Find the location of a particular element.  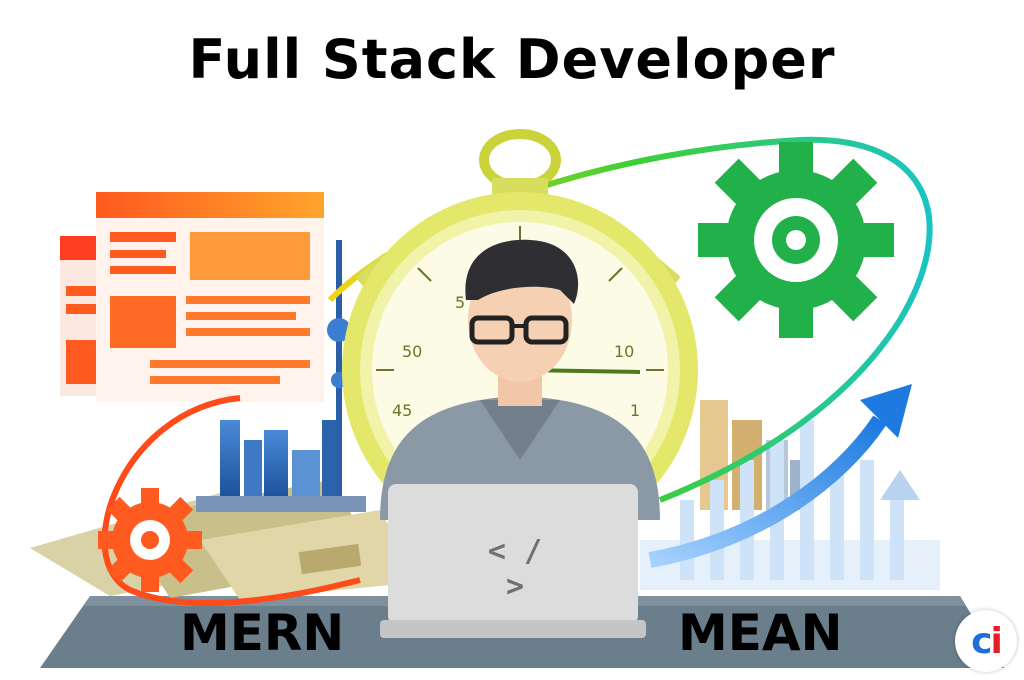

page-title: Full Stack Developer is located at coordinates (512, 59).